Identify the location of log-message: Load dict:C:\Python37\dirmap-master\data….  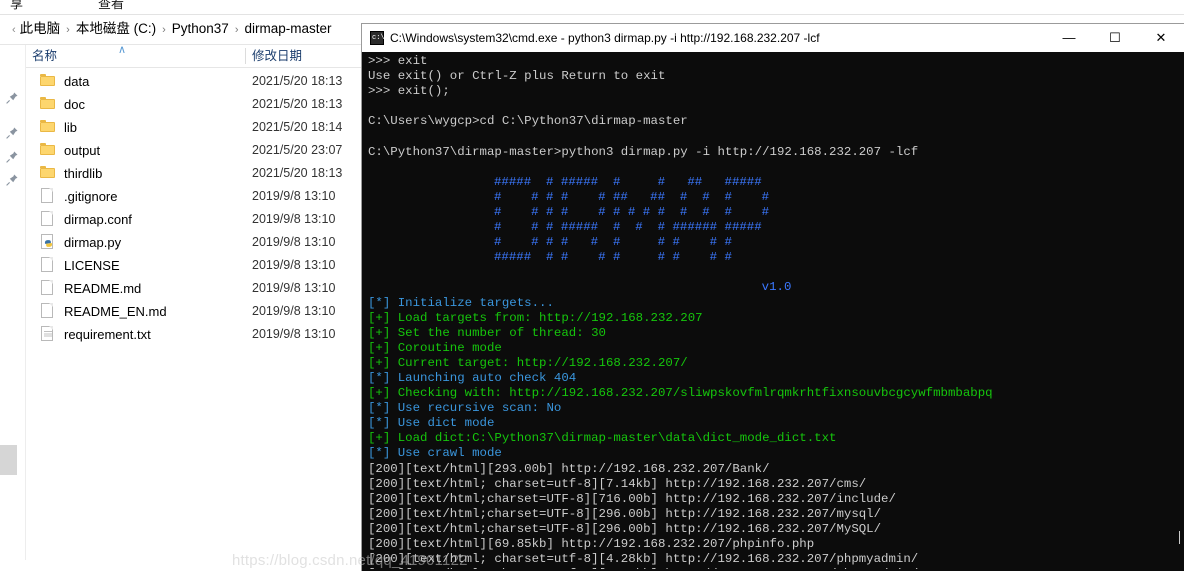
(613, 438).